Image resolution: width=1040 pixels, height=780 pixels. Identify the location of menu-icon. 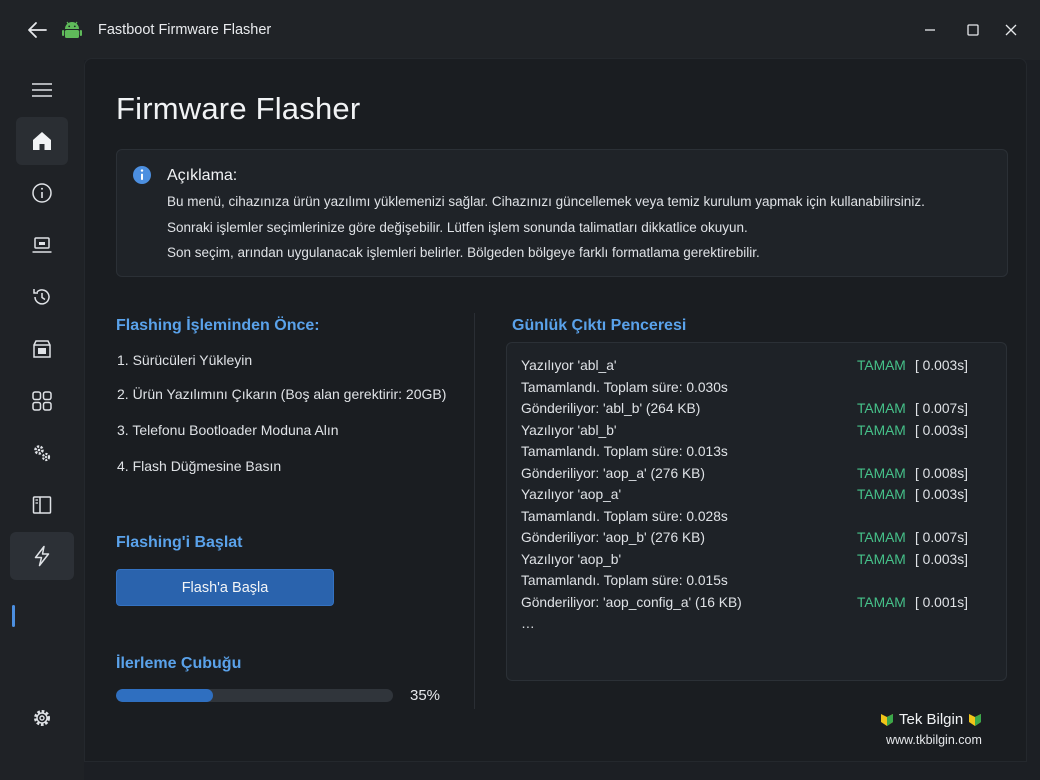
(42, 90).